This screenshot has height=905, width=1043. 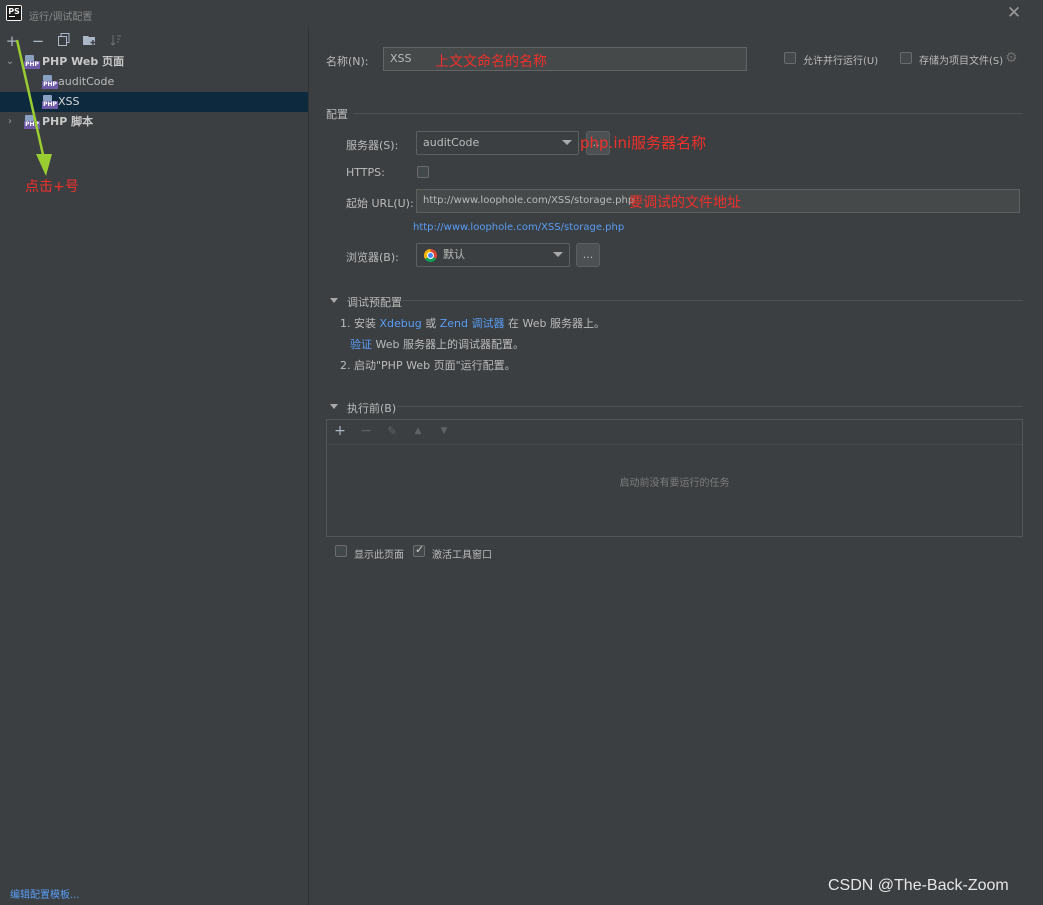 I want to click on move-down-icon: ▼, so click(x=444, y=431).